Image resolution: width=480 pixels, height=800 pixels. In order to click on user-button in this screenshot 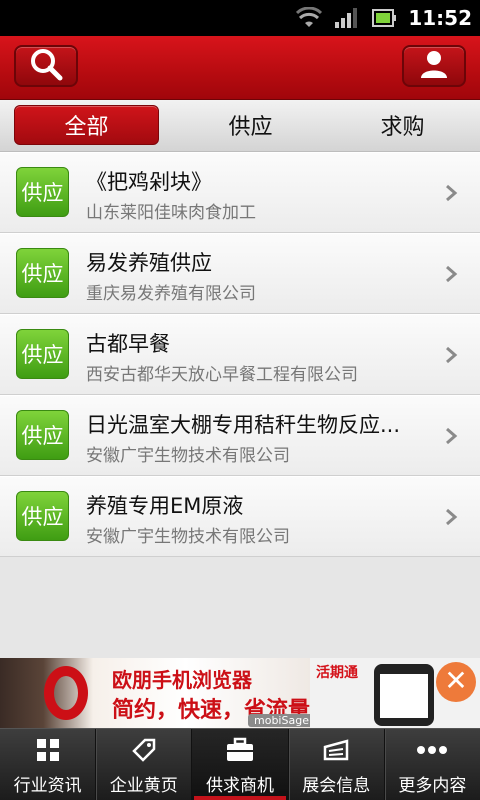, I will do `click(434, 66)`.